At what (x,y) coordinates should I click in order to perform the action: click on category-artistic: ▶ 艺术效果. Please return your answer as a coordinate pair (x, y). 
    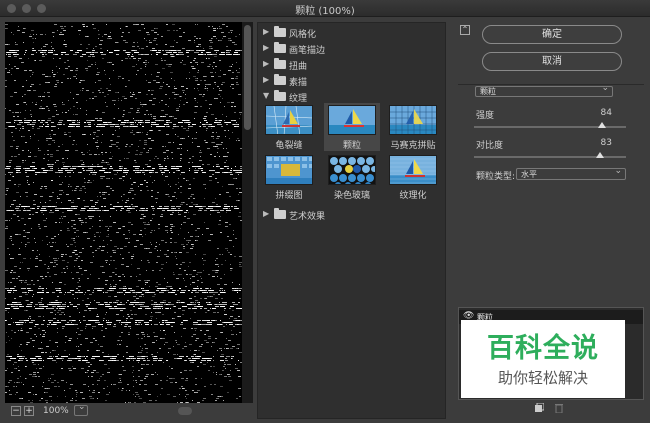
    Looking at the image, I should click on (352, 215).